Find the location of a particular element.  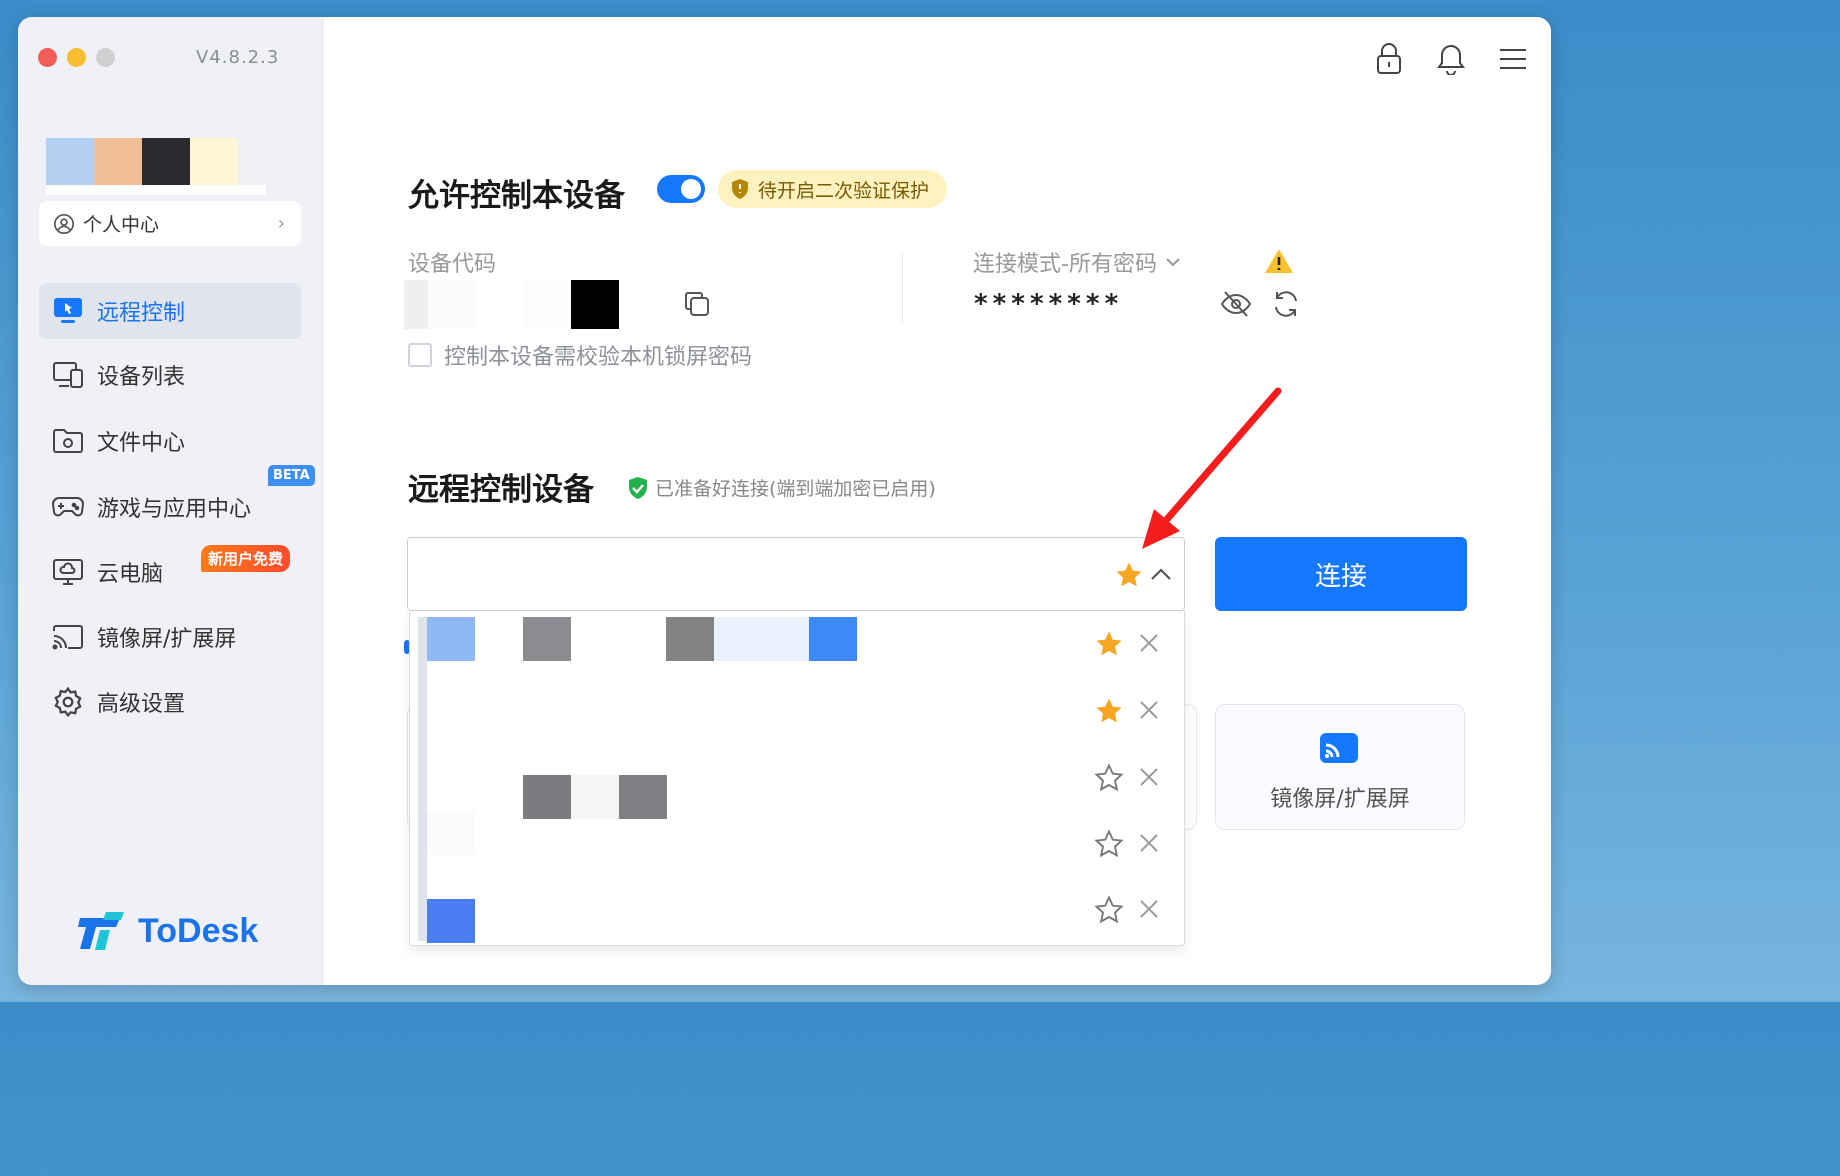

new-user-free-badge: 新用户免费 is located at coordinates (246, 558).